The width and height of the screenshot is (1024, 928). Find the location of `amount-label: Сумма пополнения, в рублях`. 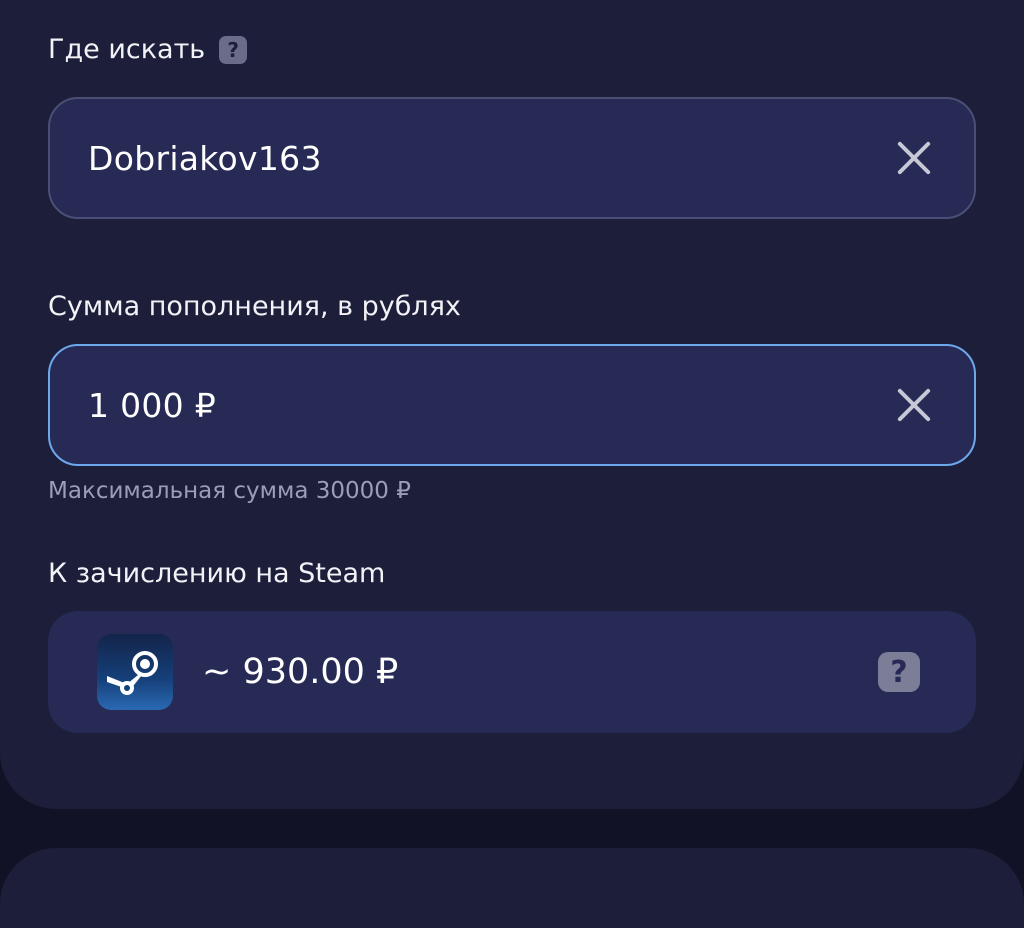

amount-label: Сумма пополнения, в рублях is located at coordinates (254, 306).